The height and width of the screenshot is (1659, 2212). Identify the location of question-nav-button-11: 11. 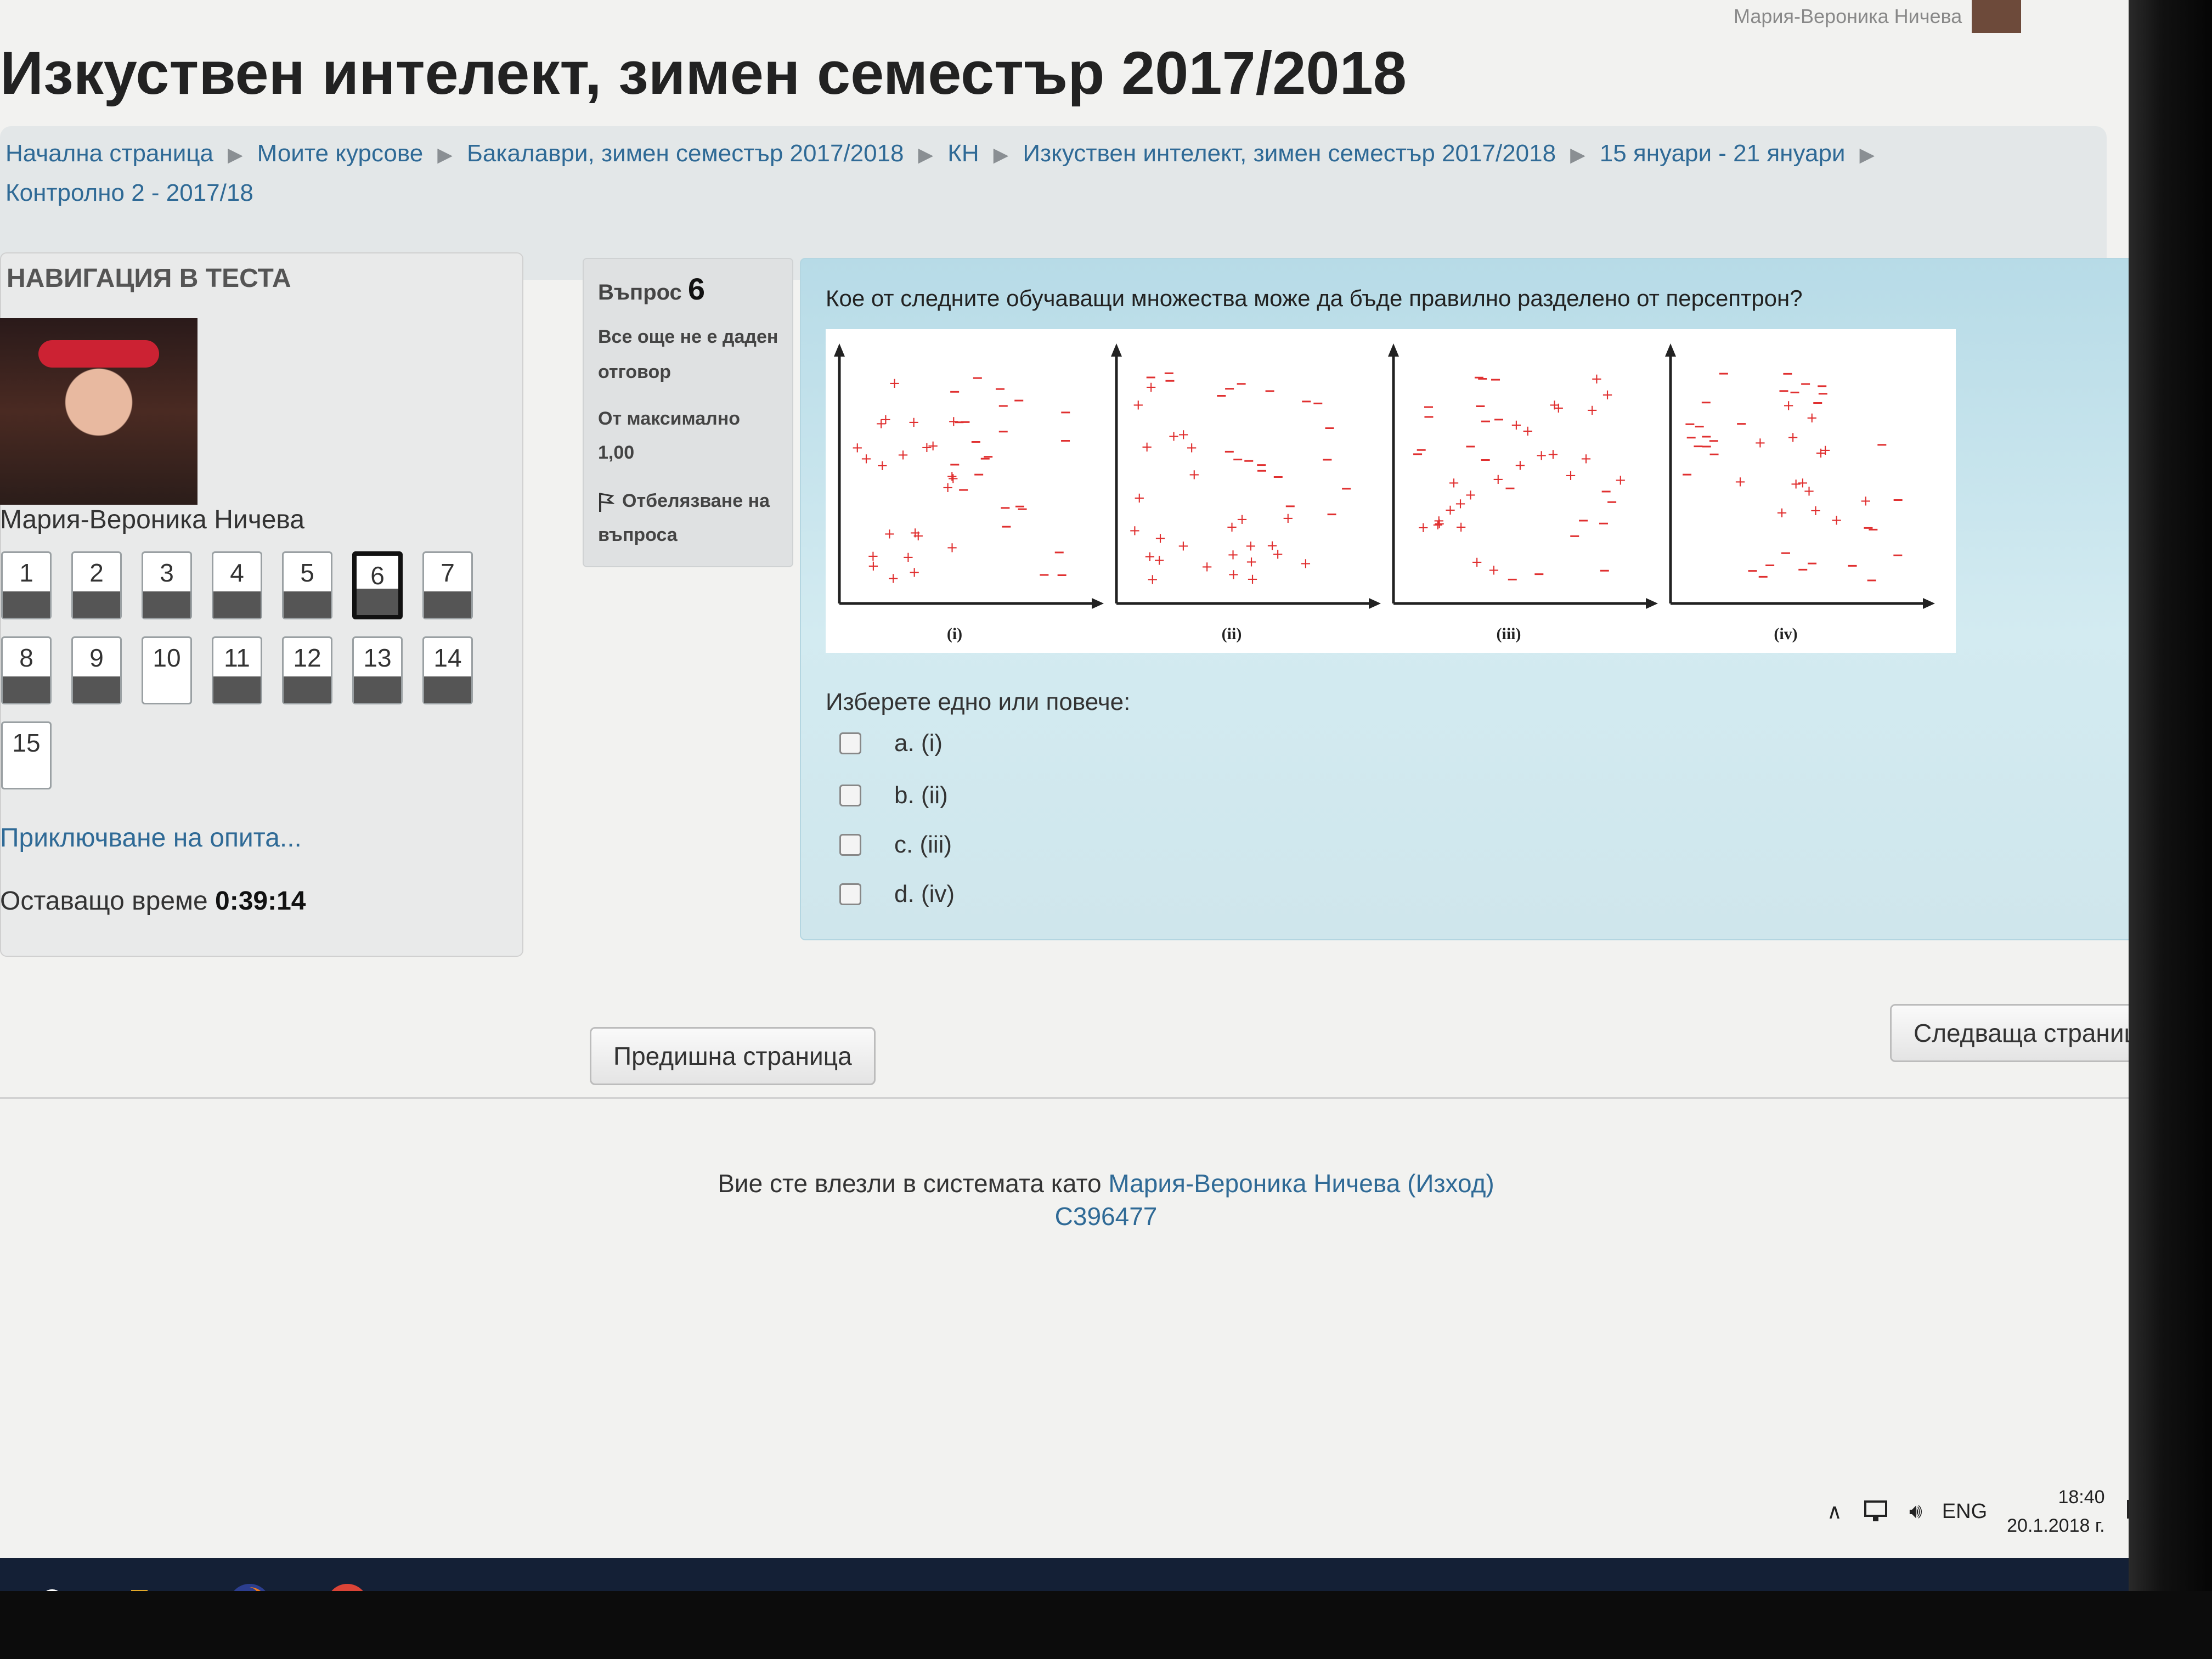
(237, 670).